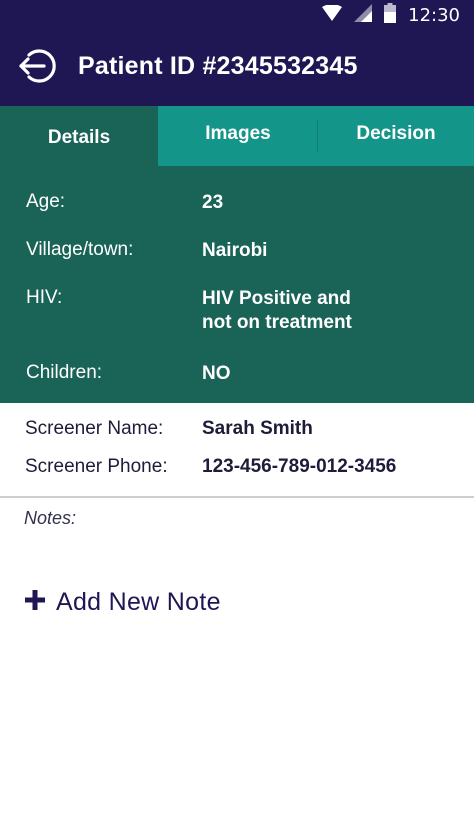 This screenshot has width=474, height=817. I want to click on screener-name-value: Sarah Smith, so click(257, 428).